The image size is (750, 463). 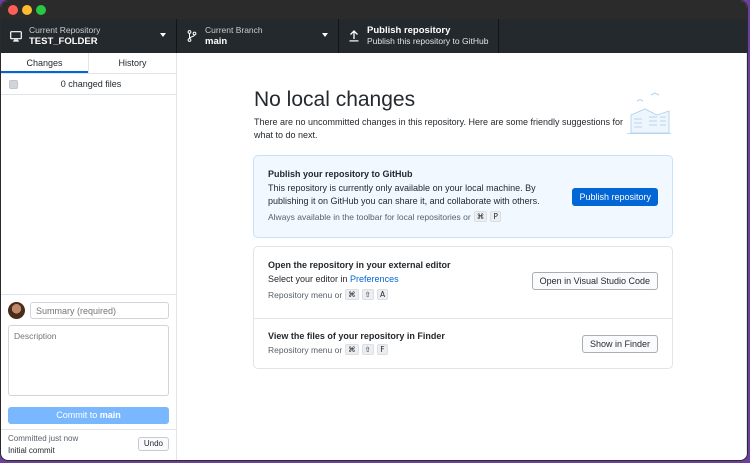 What do you see at coordinates (615, 197) in the screenshot?
I see `publish-repository-button: Publish repository` at bounding box center [615, 197].